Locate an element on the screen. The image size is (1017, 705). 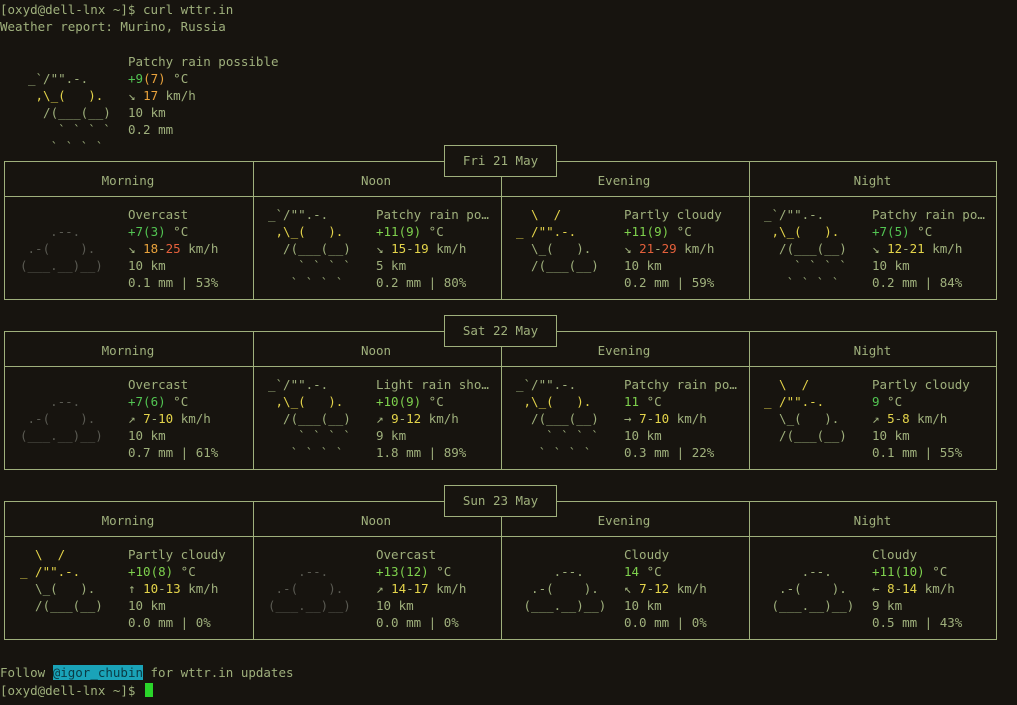
temp-value: 9 is located at coordinates (876, 401).